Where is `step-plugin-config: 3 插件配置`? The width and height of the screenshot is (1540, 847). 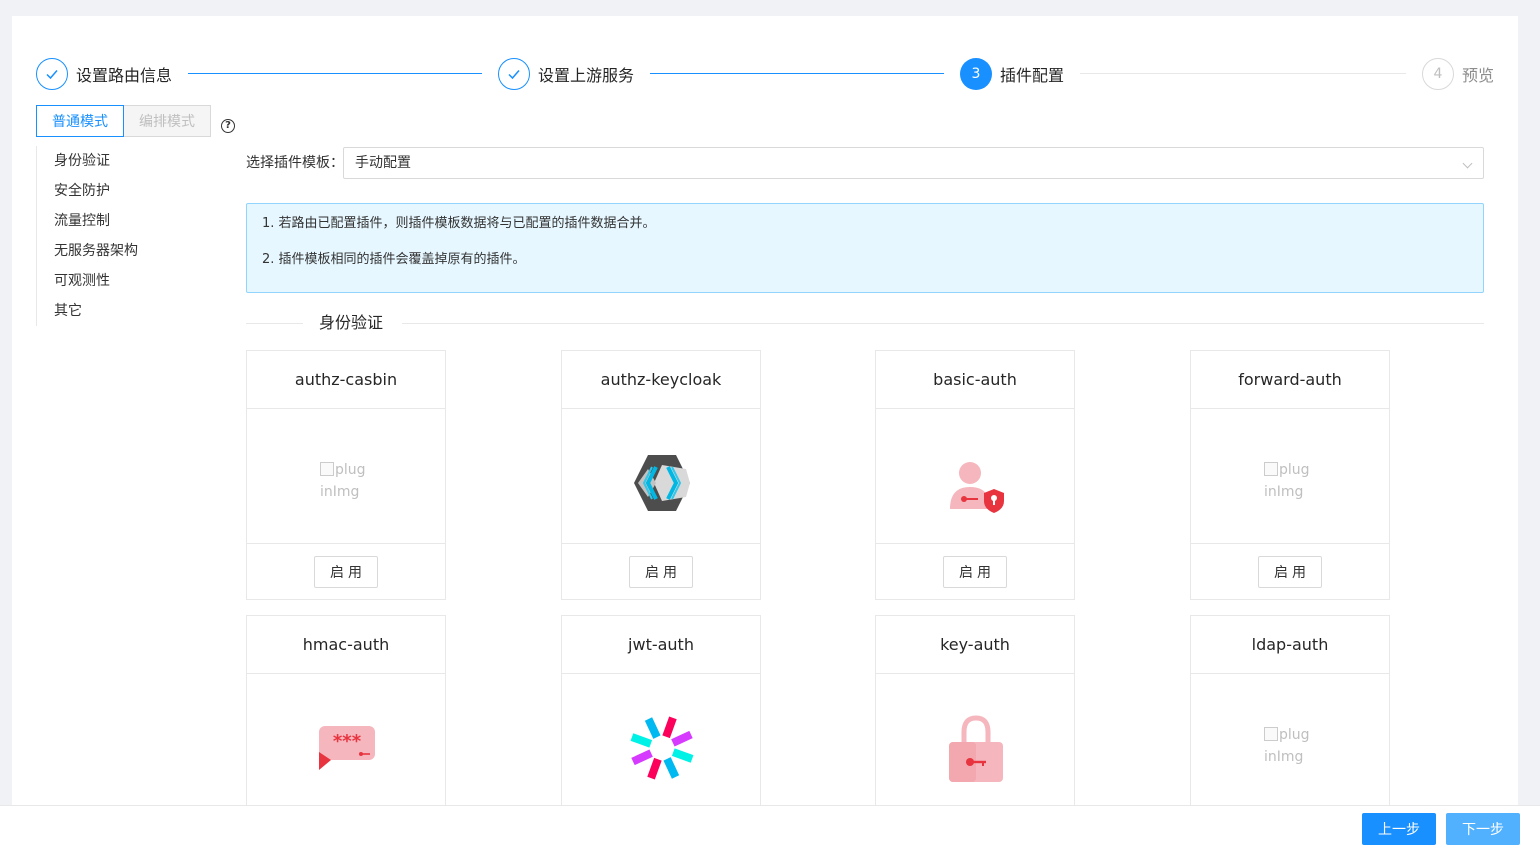 step-plugin-config: 3 插件配置 is located at coordinates (1012, 74).